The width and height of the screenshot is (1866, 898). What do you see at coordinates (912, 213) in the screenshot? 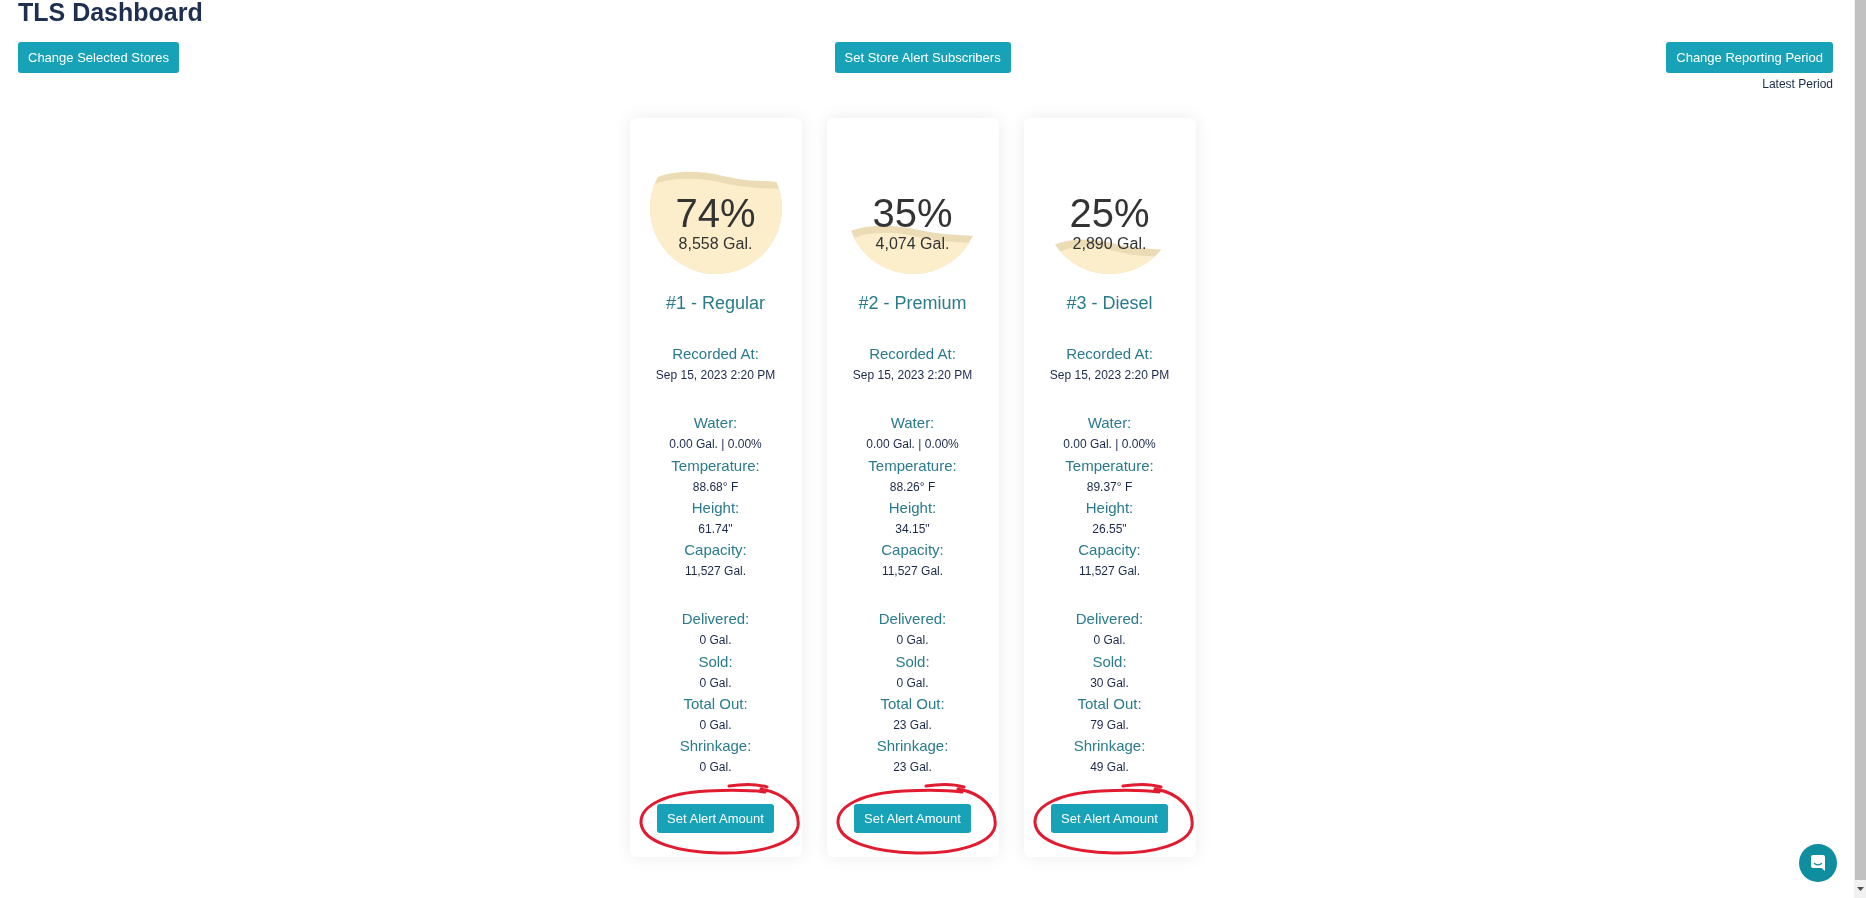
I see `fill-percent: 35%` at bounding box center [912, 213].